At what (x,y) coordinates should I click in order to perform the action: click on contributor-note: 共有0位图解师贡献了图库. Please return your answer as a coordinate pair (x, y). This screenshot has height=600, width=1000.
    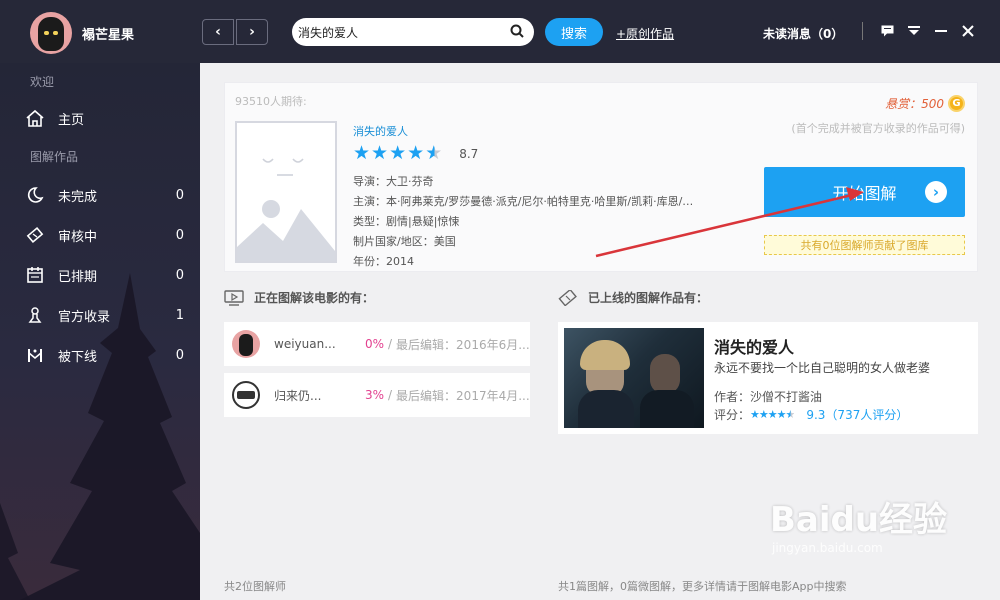
    Looking at the image, I should click on (864, 245).